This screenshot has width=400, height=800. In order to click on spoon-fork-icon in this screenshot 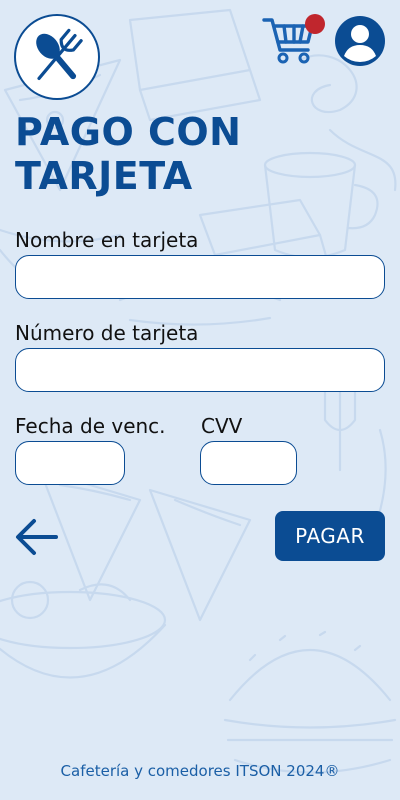, I will do `click(59, 54)`.